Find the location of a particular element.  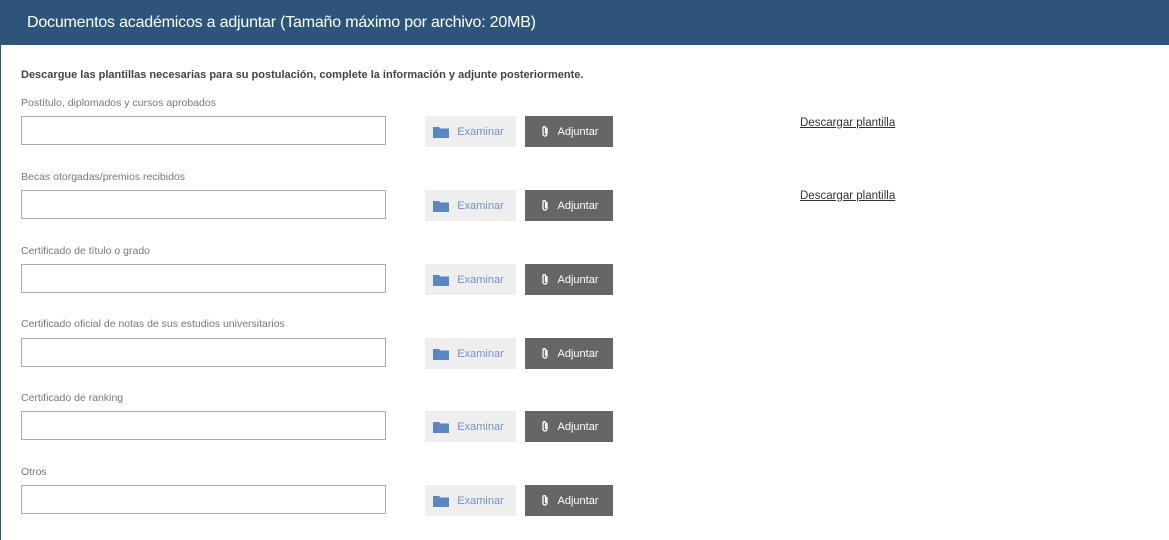

field-label-becas: Becas otorgadas/premios recibidos is located at coordinates (103, 177).